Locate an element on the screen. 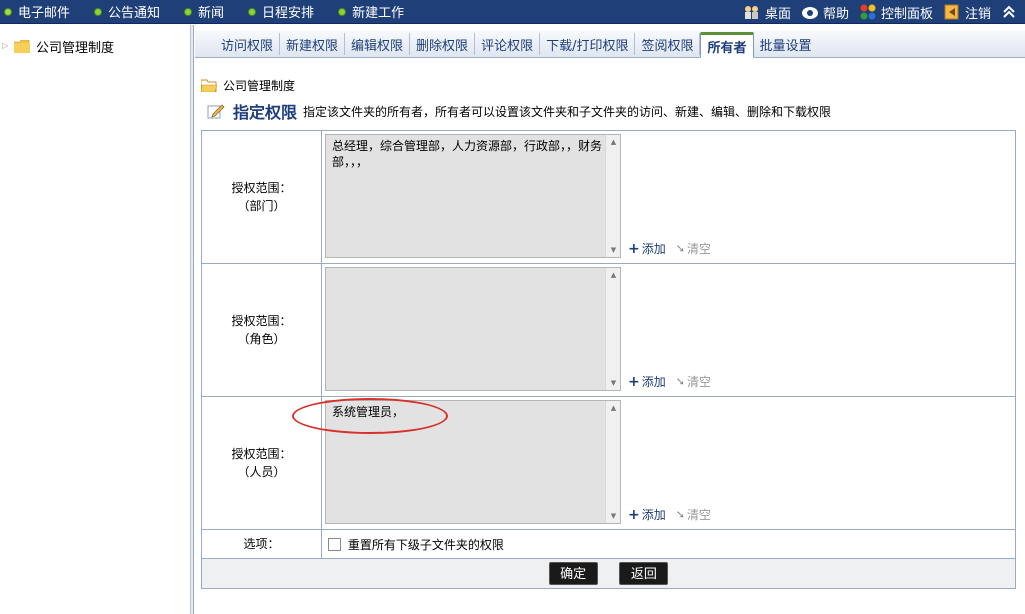 The height and width of the screenshot is (614, 1025). nav-news: 新闻 is located at coordinates (204, 12).